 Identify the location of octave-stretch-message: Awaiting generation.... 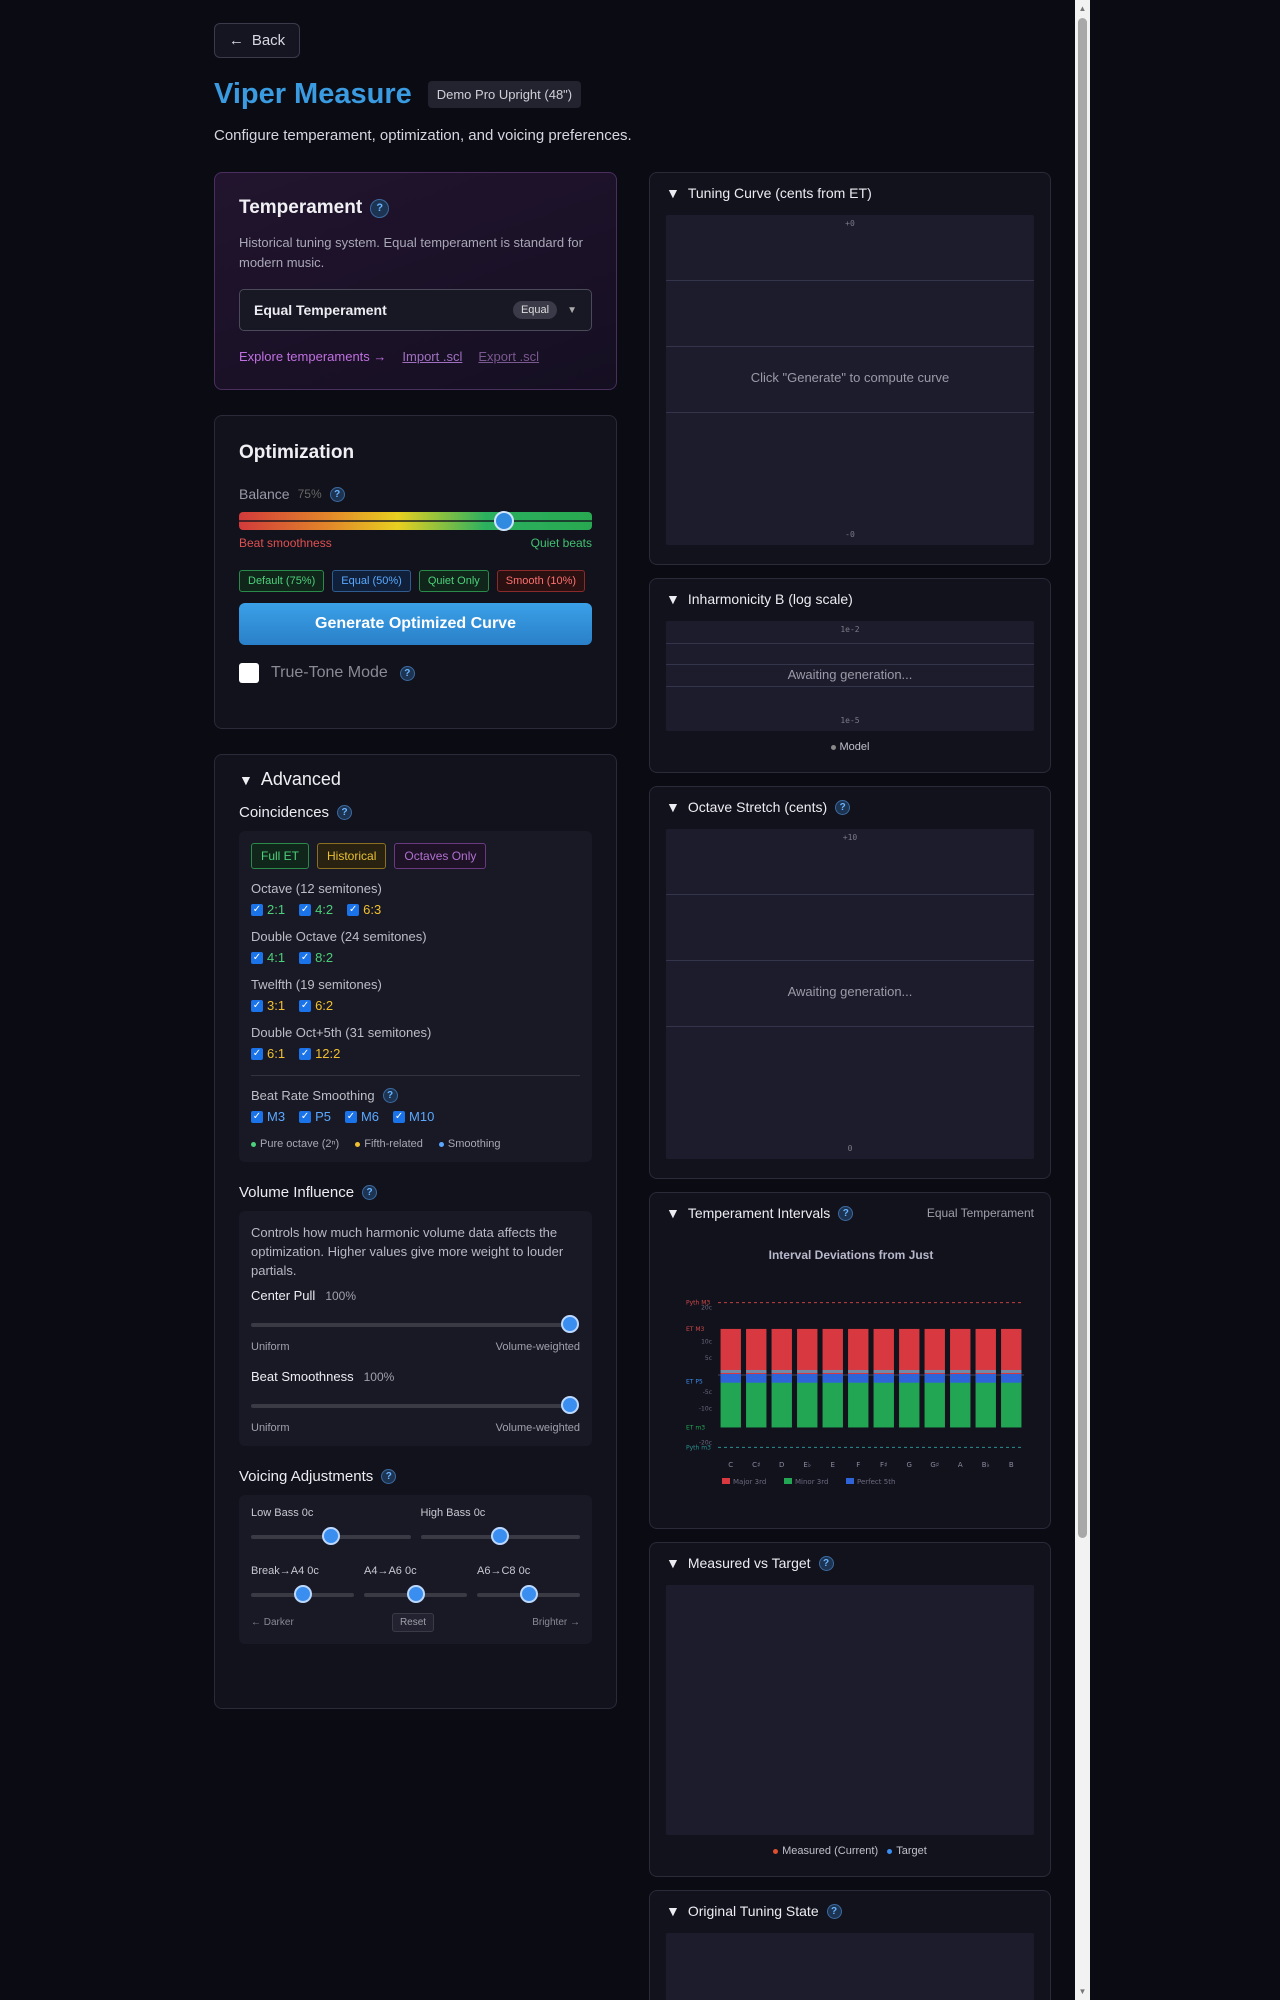
(850, 991).